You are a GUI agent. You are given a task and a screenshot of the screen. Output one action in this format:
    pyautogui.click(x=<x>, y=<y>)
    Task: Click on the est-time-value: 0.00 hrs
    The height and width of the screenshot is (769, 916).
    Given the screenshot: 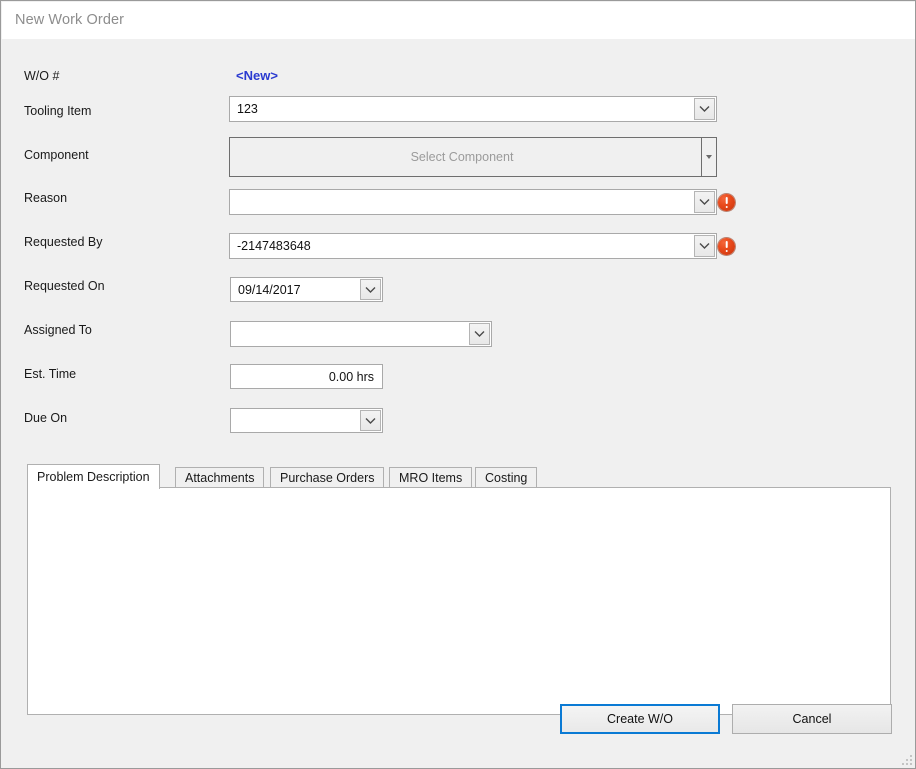 What is the action you would take?
    pyautogui.click(x=351, y=376)
    